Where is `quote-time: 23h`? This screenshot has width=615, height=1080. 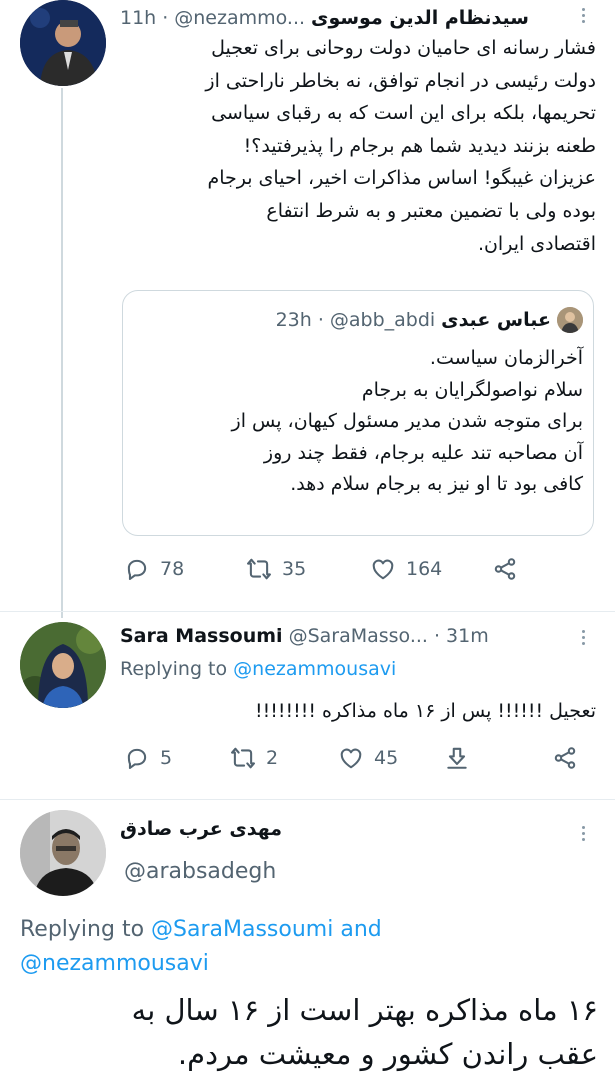
quote-time: 23h is located at coordinates (293, 320).